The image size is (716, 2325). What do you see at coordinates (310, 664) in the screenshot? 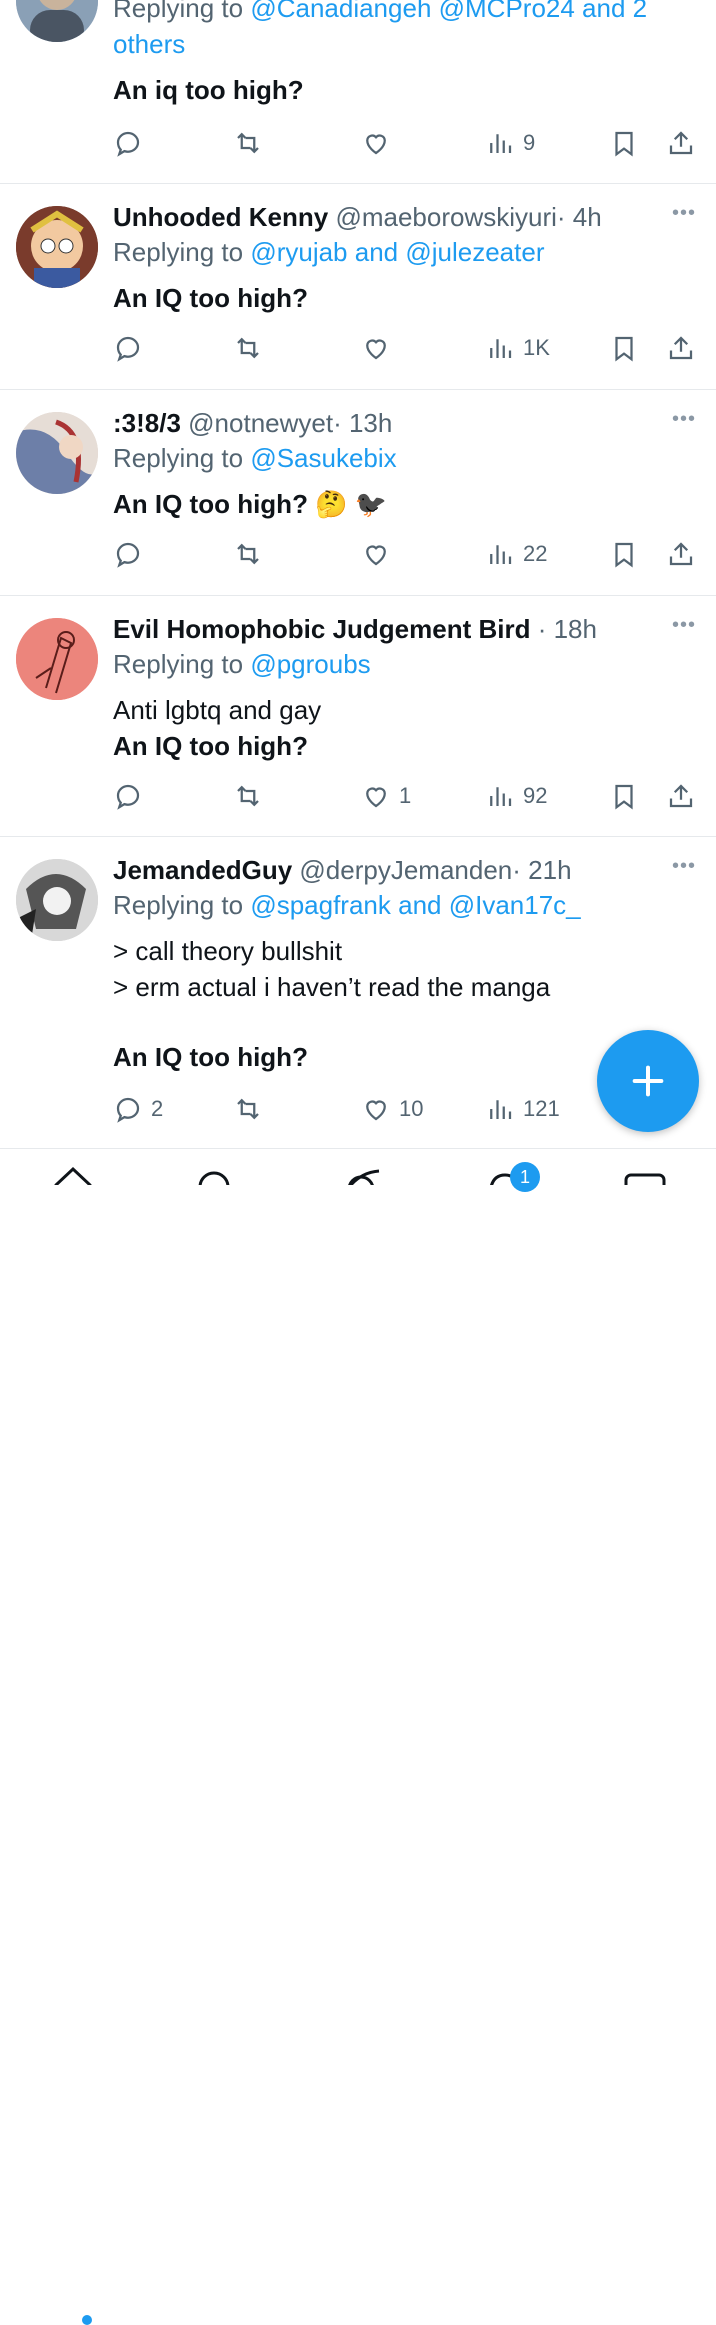
I see `reply-target-link: @pgroubs` at bounding box center [310, 664].